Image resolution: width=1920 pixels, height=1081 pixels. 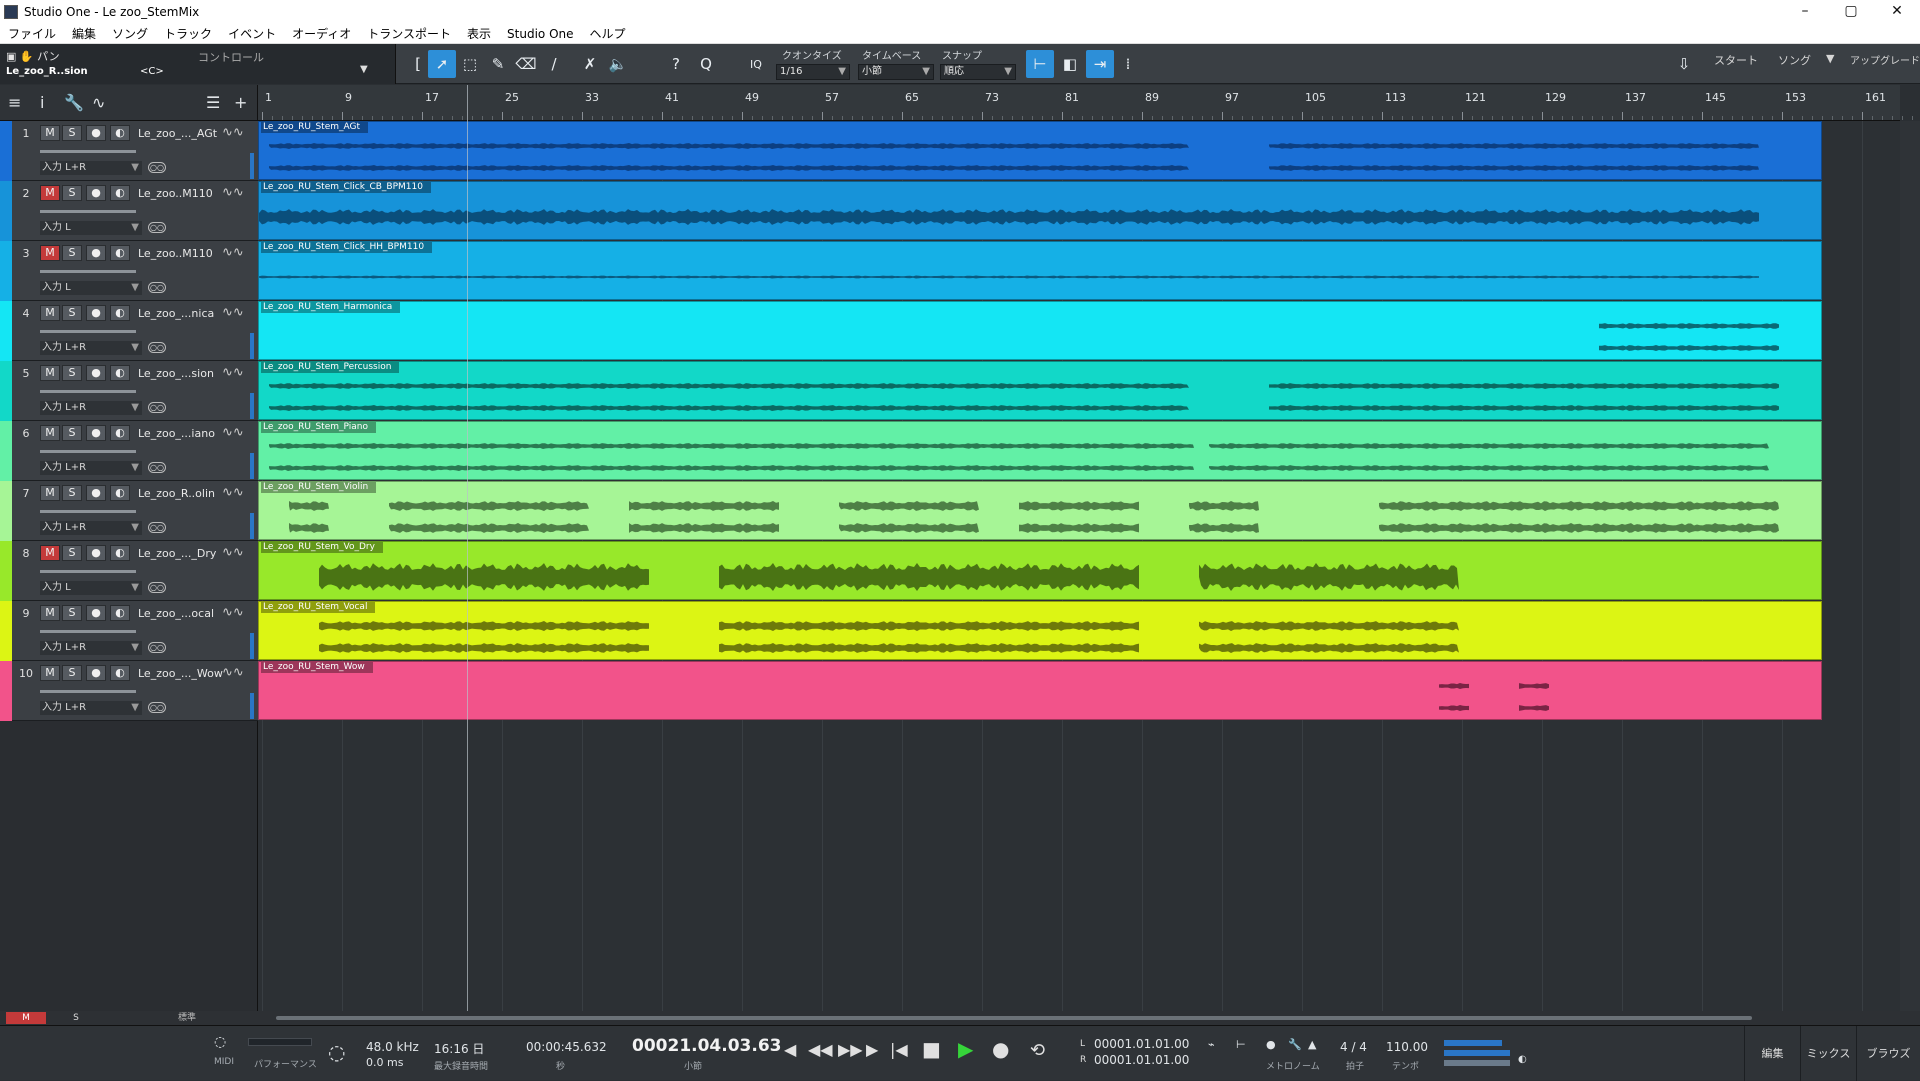 I want to click on audio-clip: Le_zoo_RU_Stem_Harmonica, so click(x=1040, y=330).